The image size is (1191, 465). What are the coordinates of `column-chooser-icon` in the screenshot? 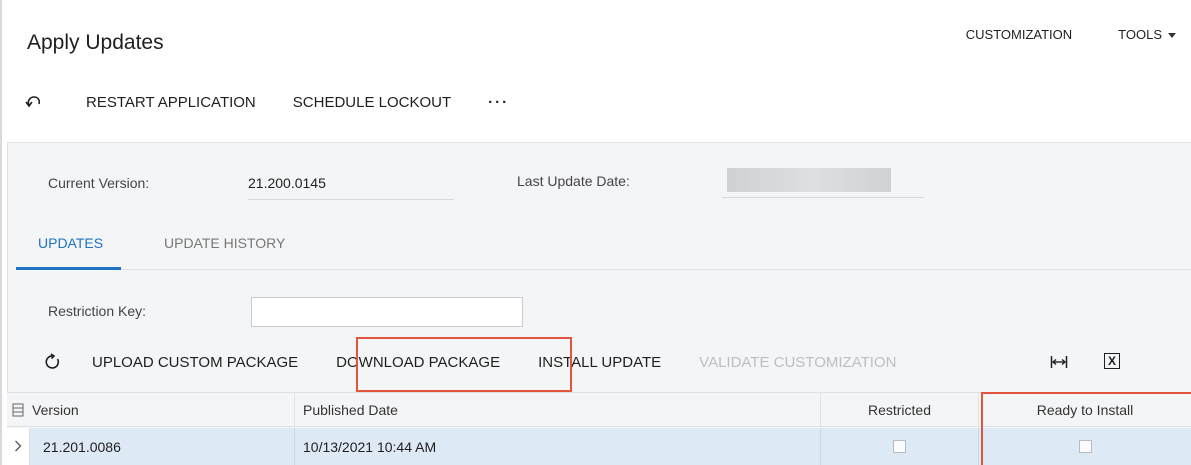 It's located at (18, 410).